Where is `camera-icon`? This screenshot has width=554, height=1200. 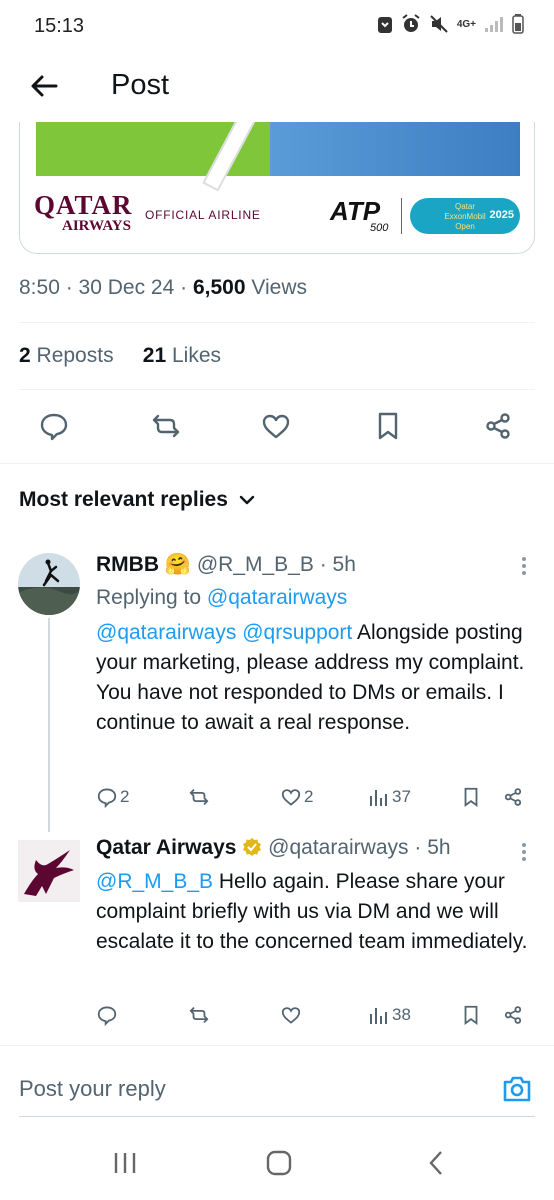 camera-icon is located at coordinates (517, 1089).